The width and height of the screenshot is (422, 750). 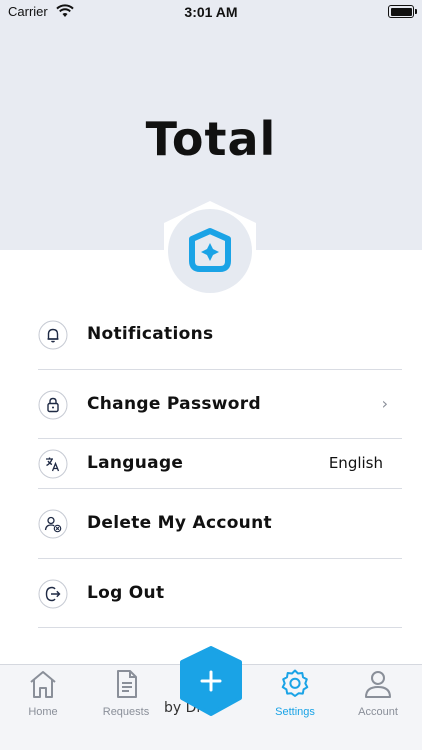 I want to click on gear-icon, so click(x=295, y=683).